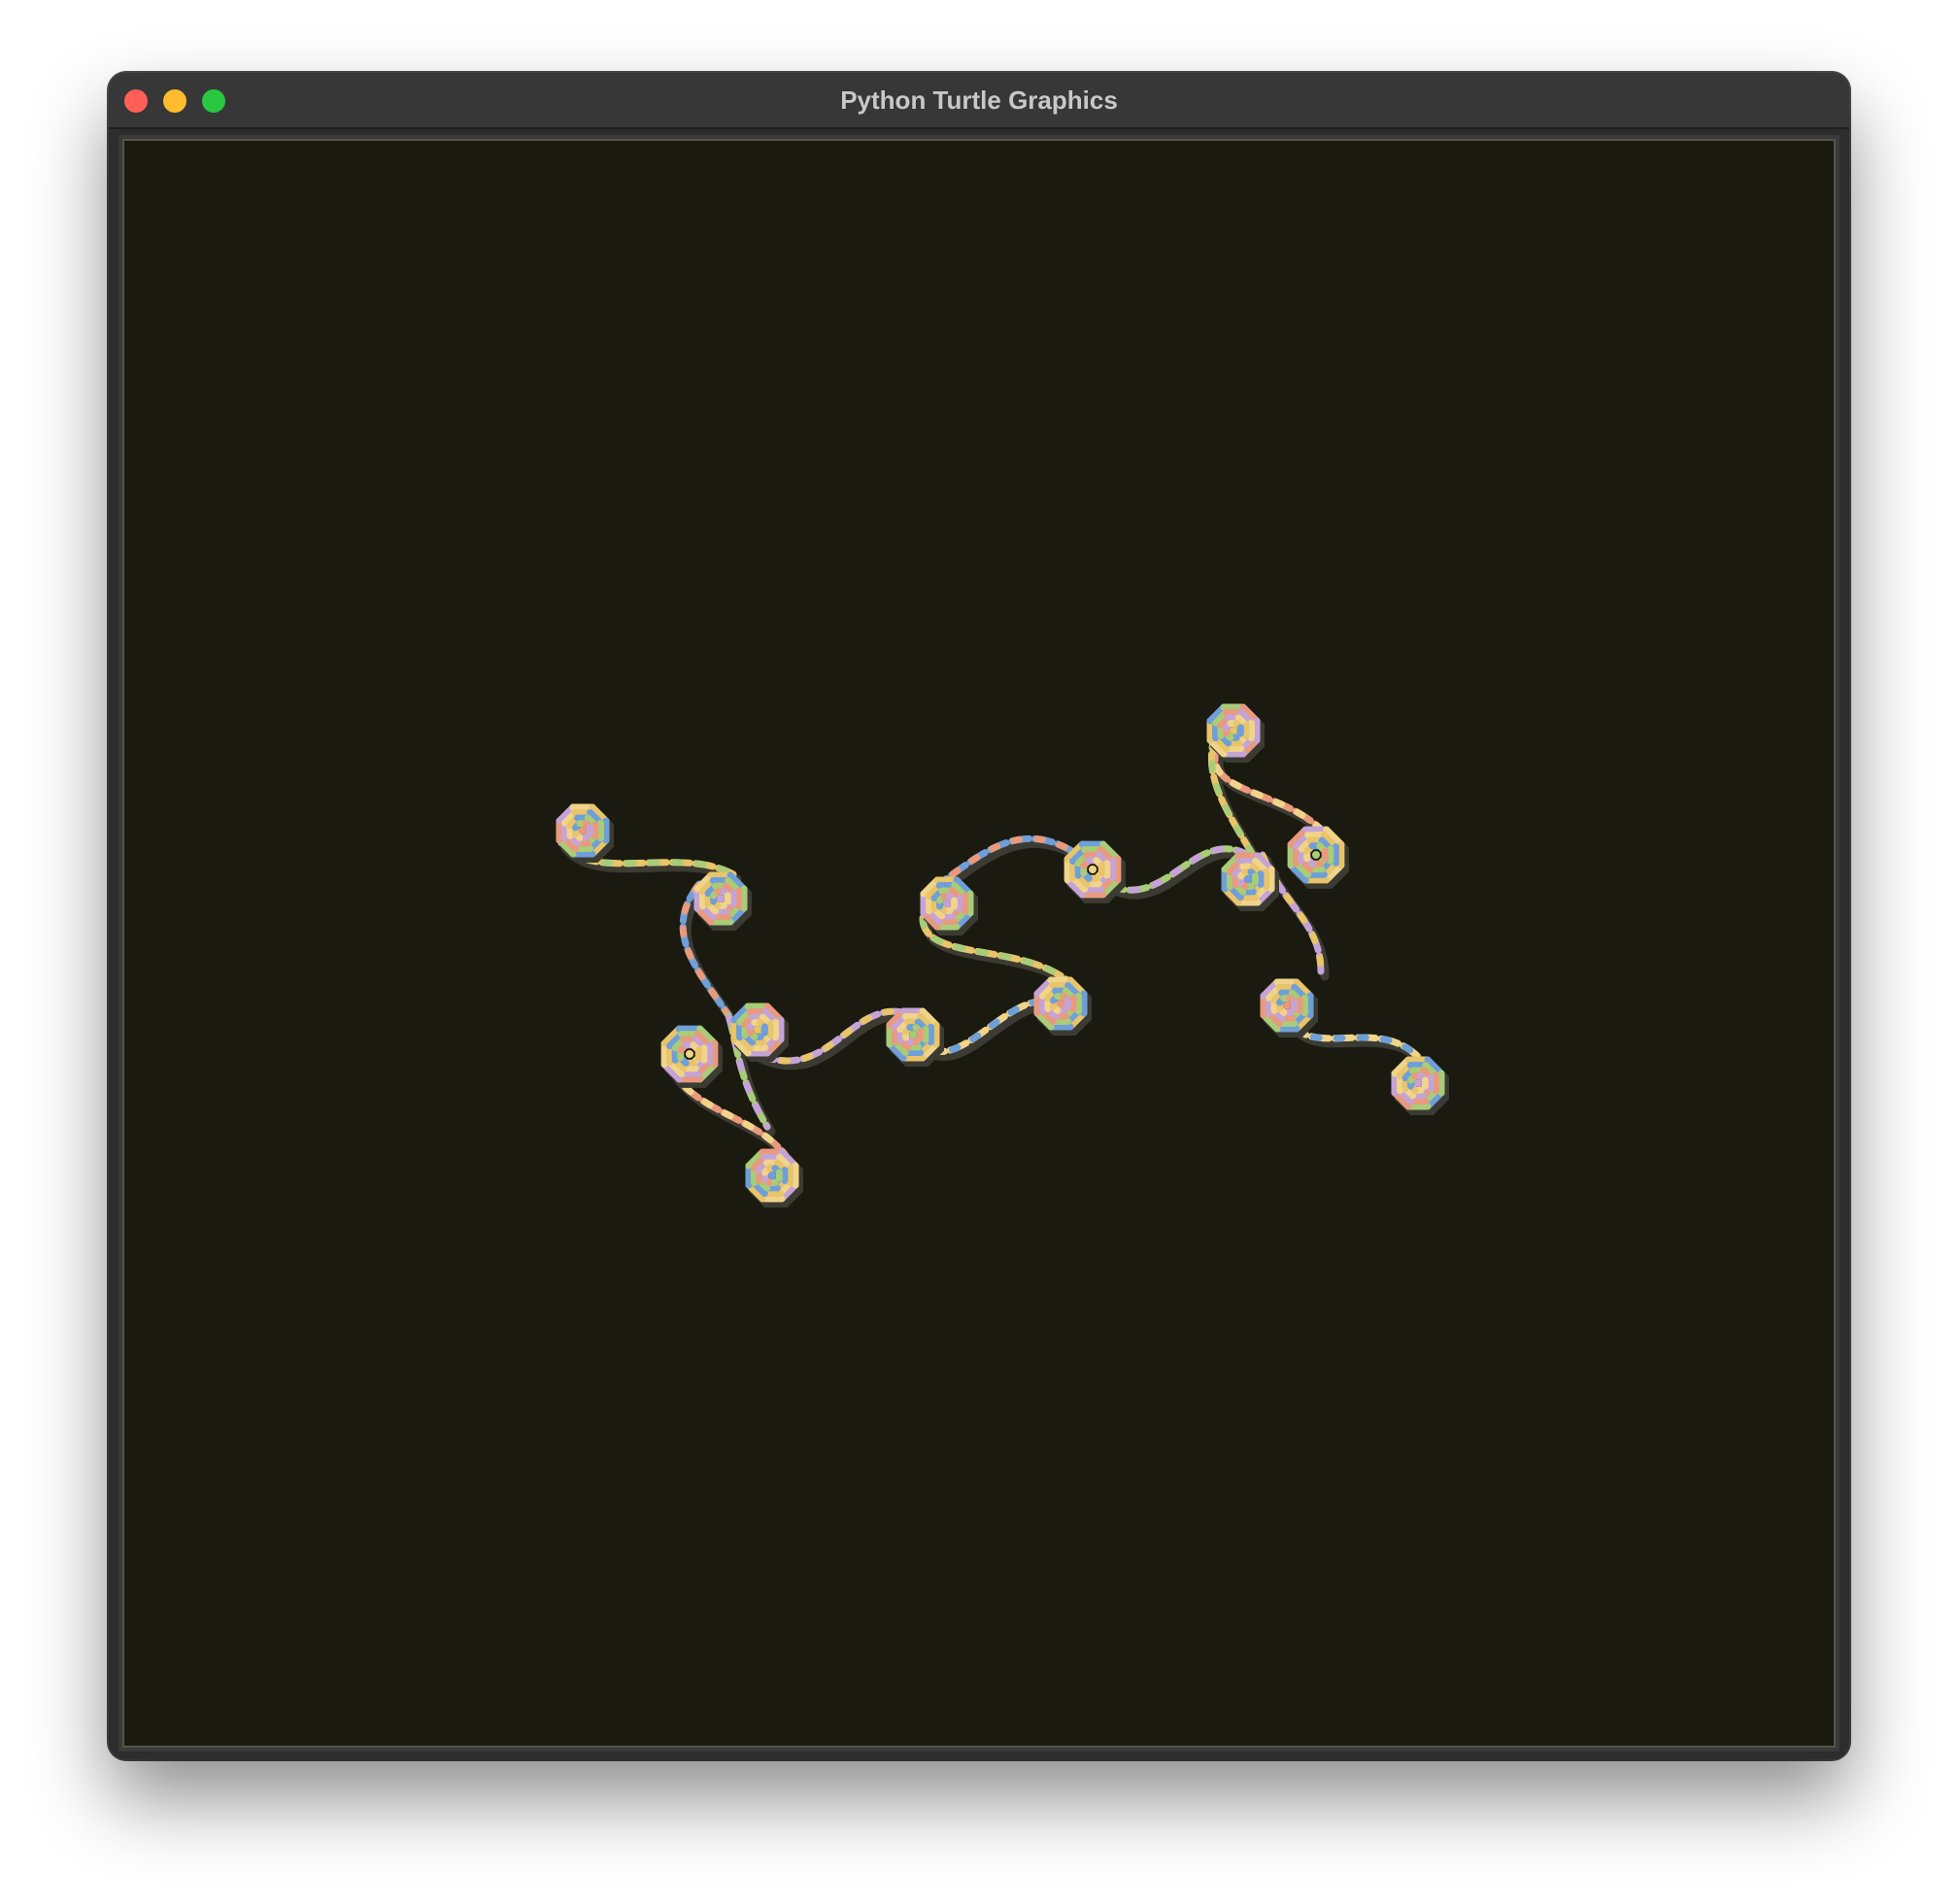 Image resolution: width=1958 pixels, height=1904 pixels. I want to click on window-title: Python Turtle Graphics, so click(979, 100).